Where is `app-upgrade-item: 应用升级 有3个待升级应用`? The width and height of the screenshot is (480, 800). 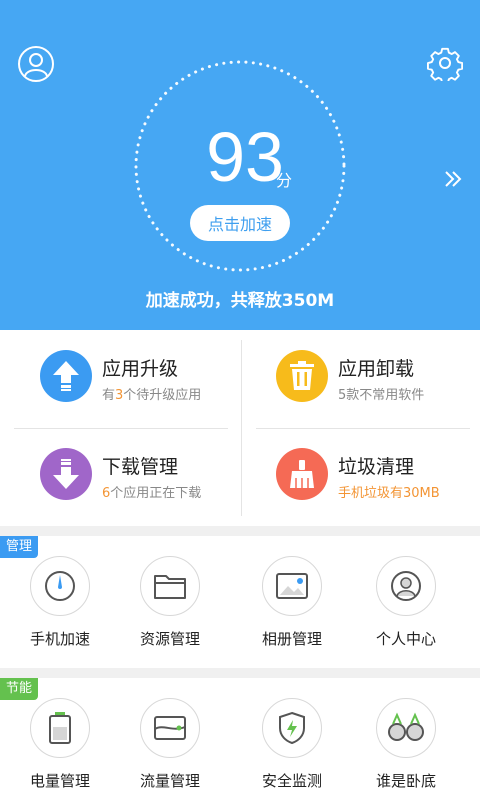
app-upgrade-item: 应用升级 有3个待升级应用 is located at coordinates (115, 375).